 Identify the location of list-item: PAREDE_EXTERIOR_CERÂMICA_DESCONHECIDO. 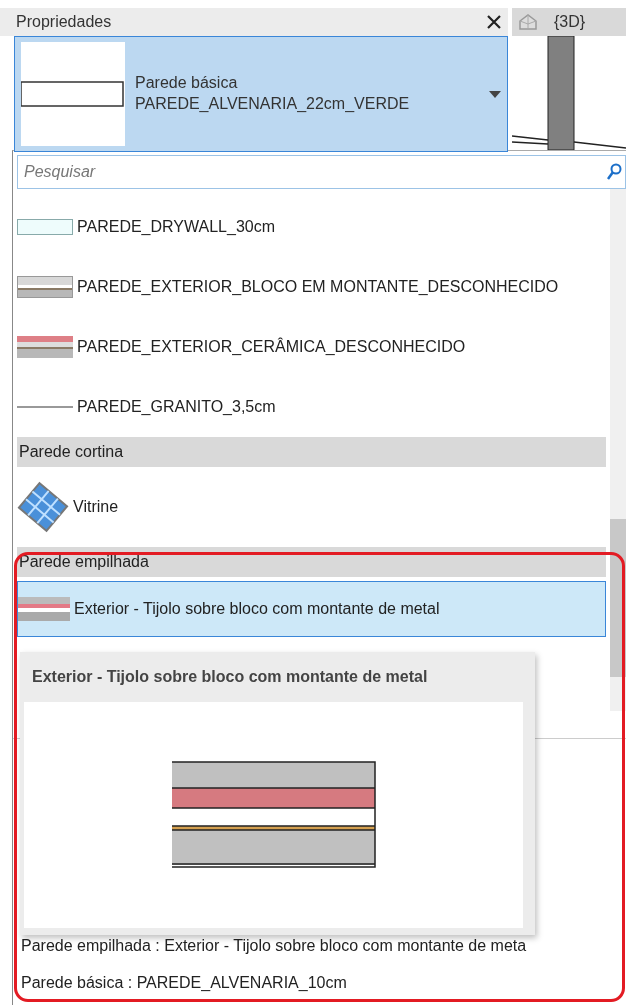
(313, 347).